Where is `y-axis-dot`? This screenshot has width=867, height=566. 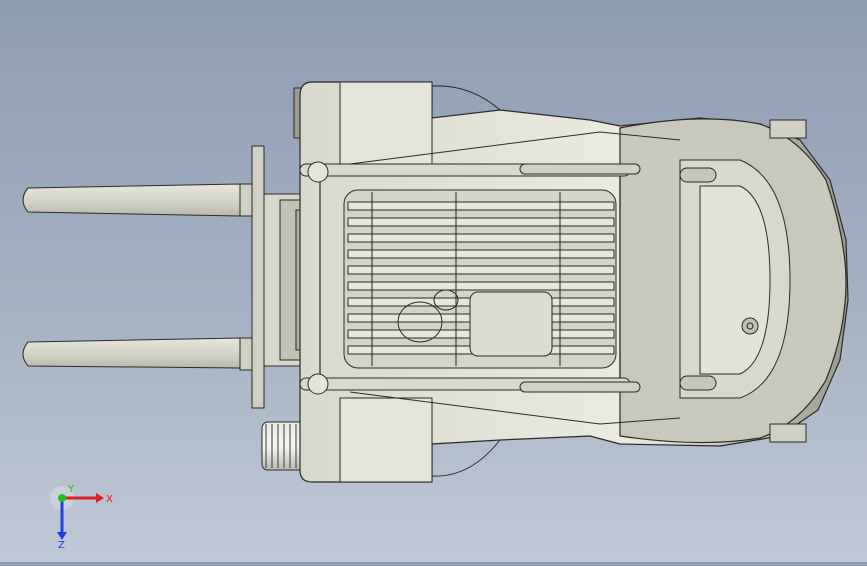 y-axis-dot is located at coordinates (62, 498).